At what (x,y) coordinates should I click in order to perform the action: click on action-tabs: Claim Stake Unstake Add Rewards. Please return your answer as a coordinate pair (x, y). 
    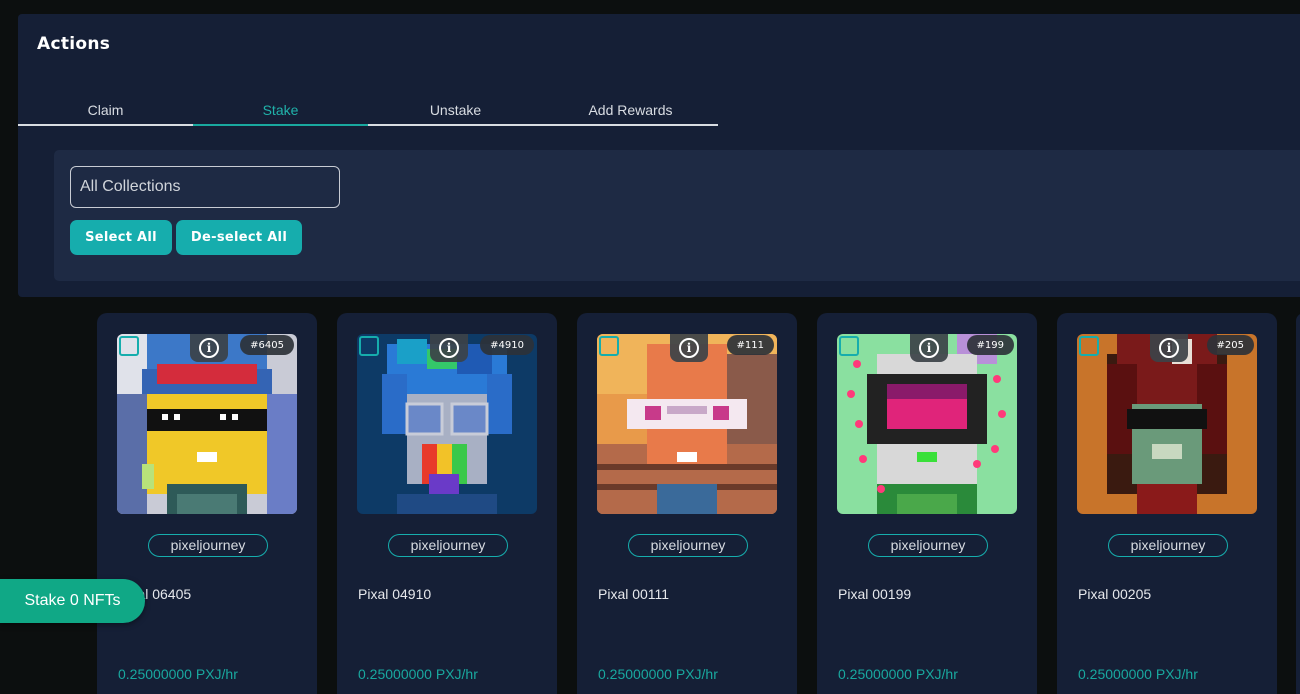
    Looking at the image, I should click on (368, 113).